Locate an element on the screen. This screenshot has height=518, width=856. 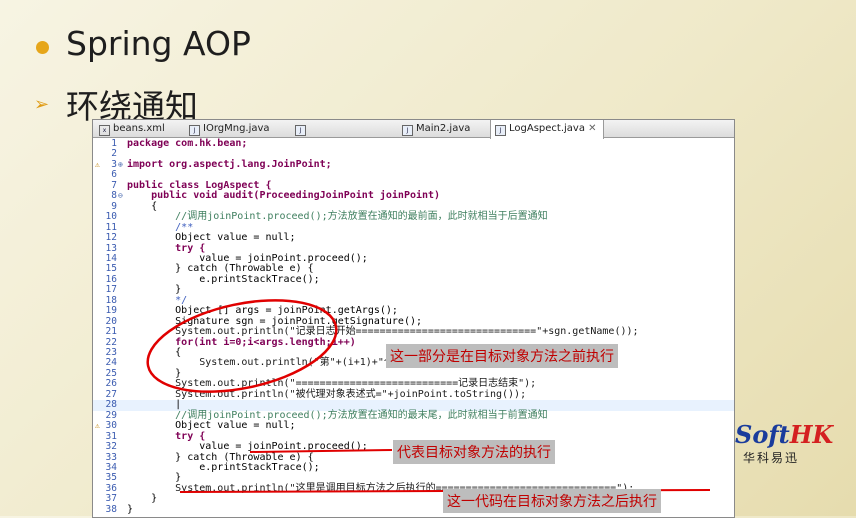
softhk-logo: SoftHK 华科易迅 is located at coordinates (784, 442).